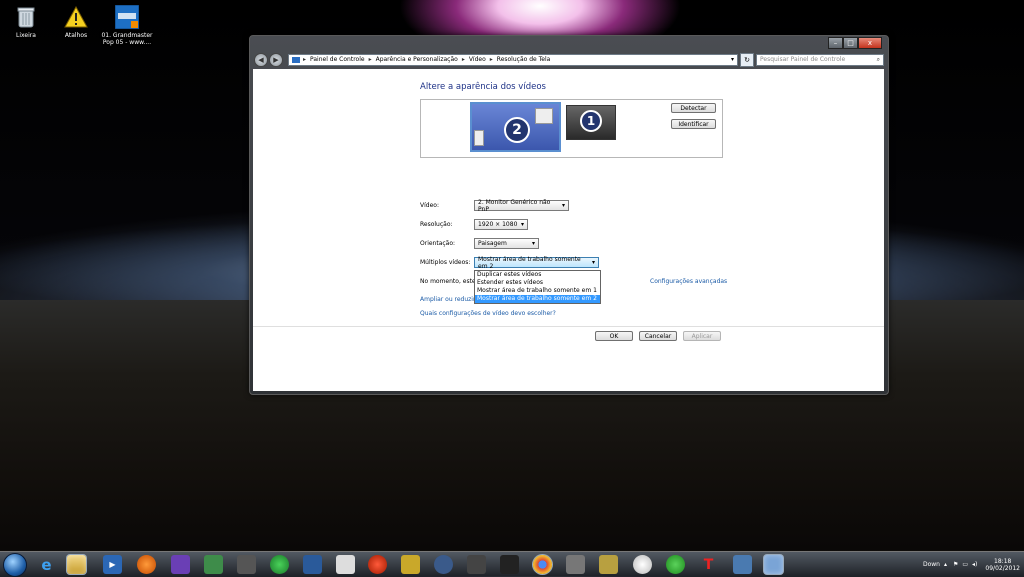 This screenshot has height=577, width=1024. Describe the element at coordinates (345, 564) in the screenshot. I see `document-icon` at that location.